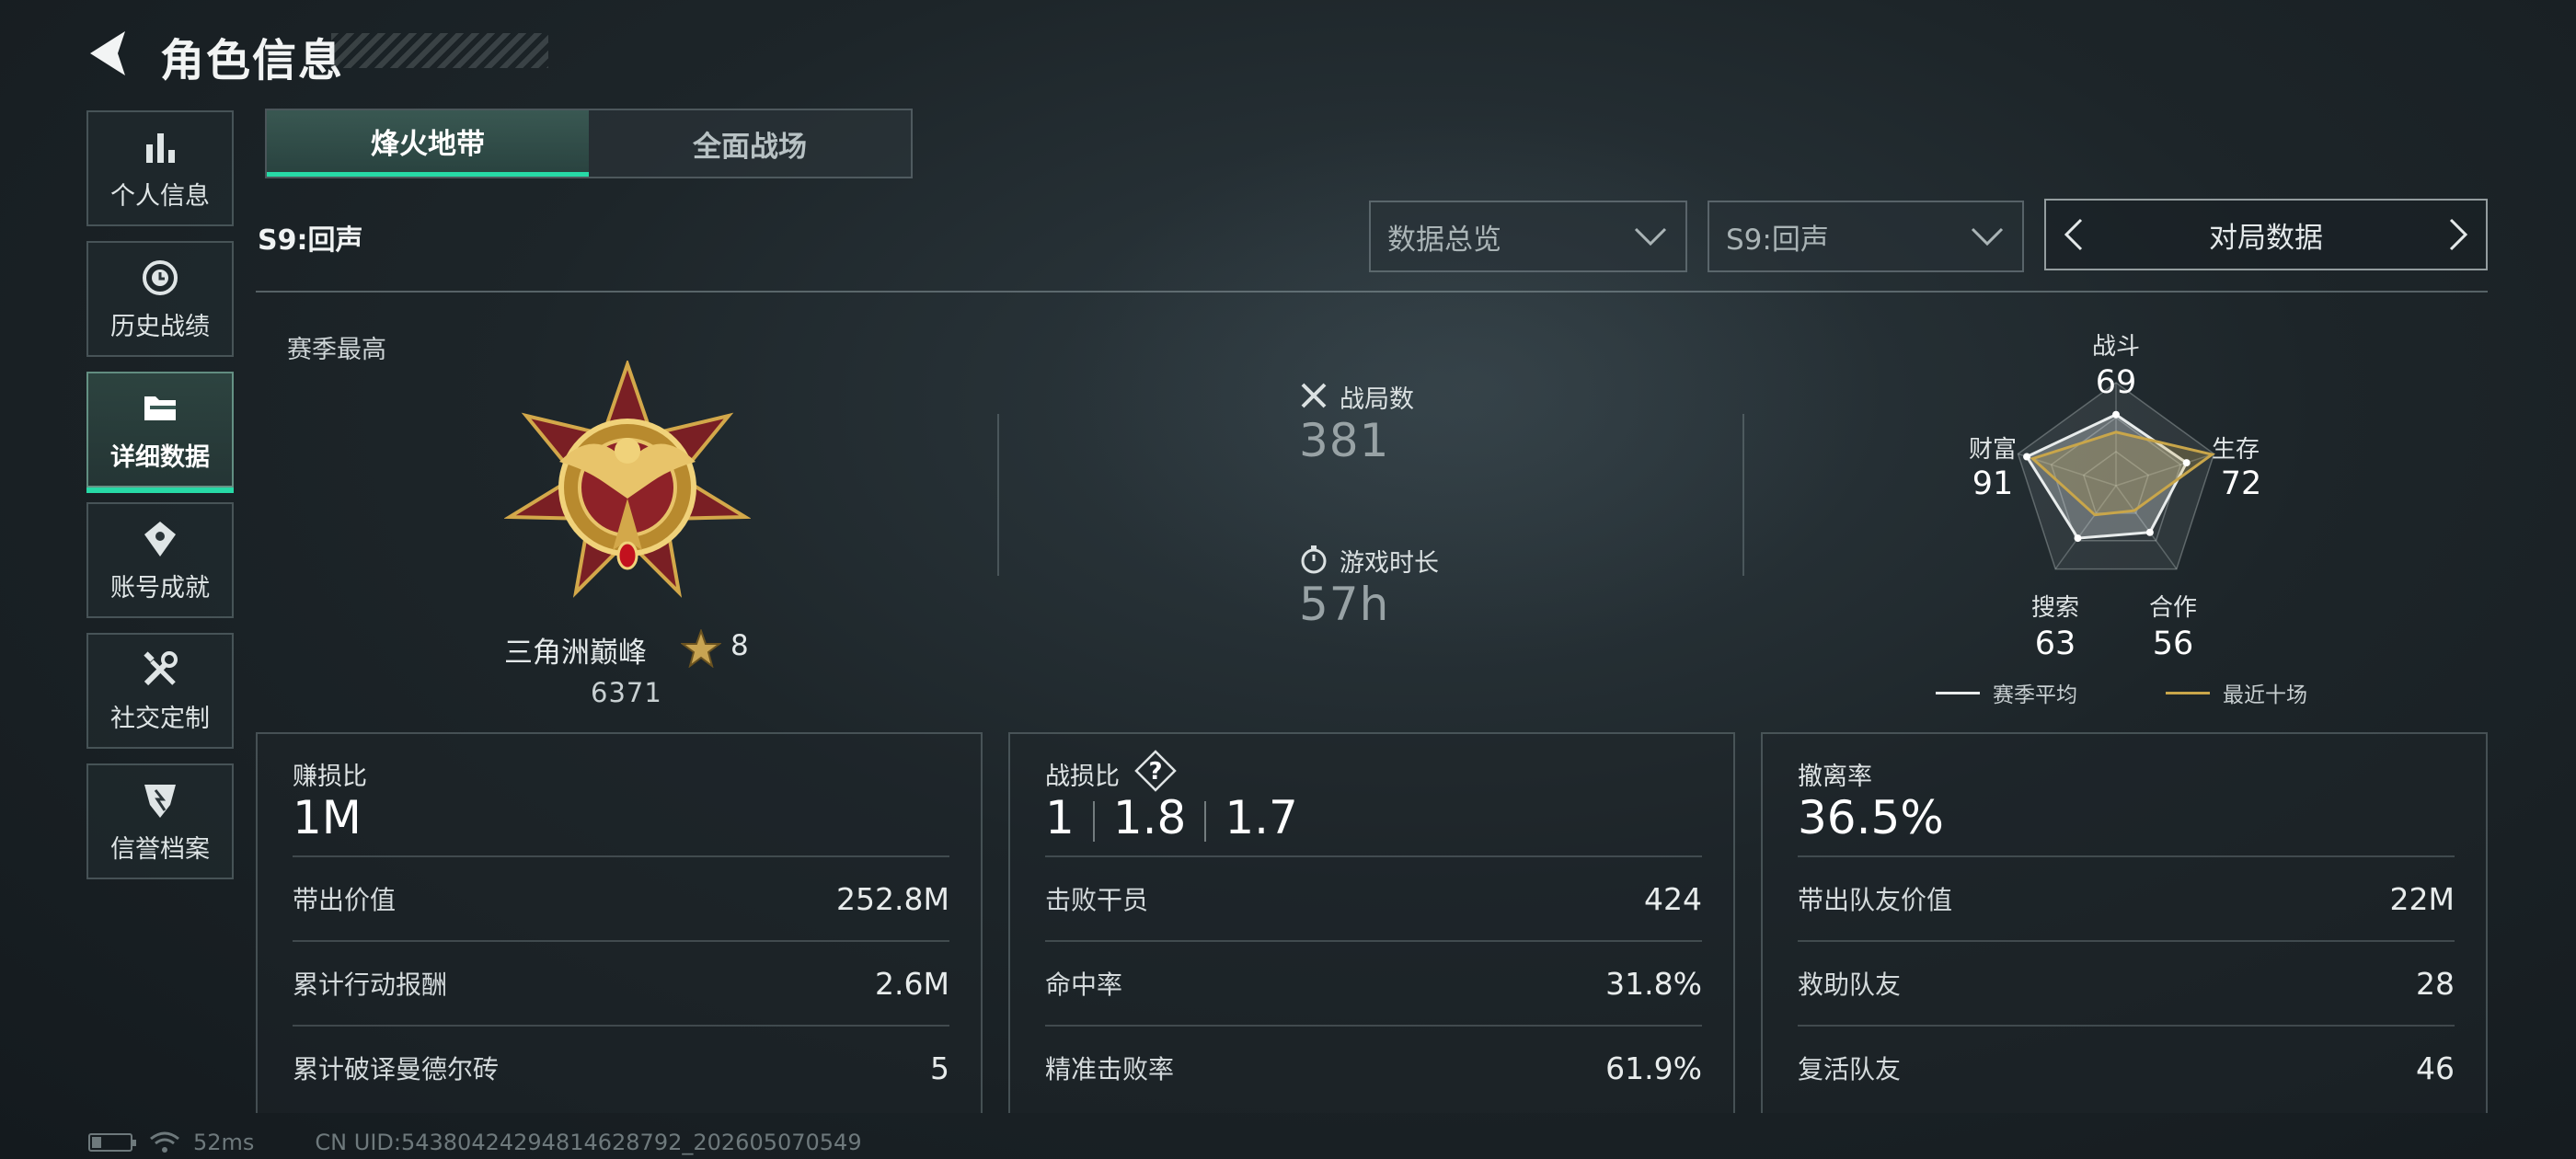  Describe the element at coordinates (160, 560) in the screenshot. I see `sidebar-item-achievements: 账号成就` at that location.